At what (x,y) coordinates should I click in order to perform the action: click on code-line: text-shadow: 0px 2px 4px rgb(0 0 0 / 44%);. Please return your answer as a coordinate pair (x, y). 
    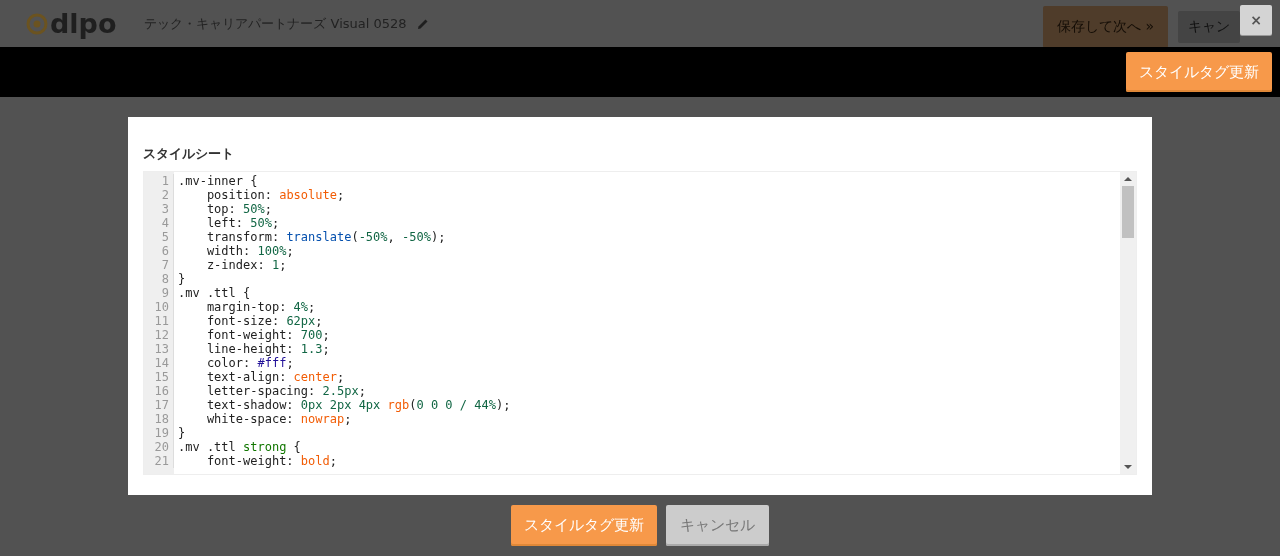
    Looking at the image, I should click on (358, 405).